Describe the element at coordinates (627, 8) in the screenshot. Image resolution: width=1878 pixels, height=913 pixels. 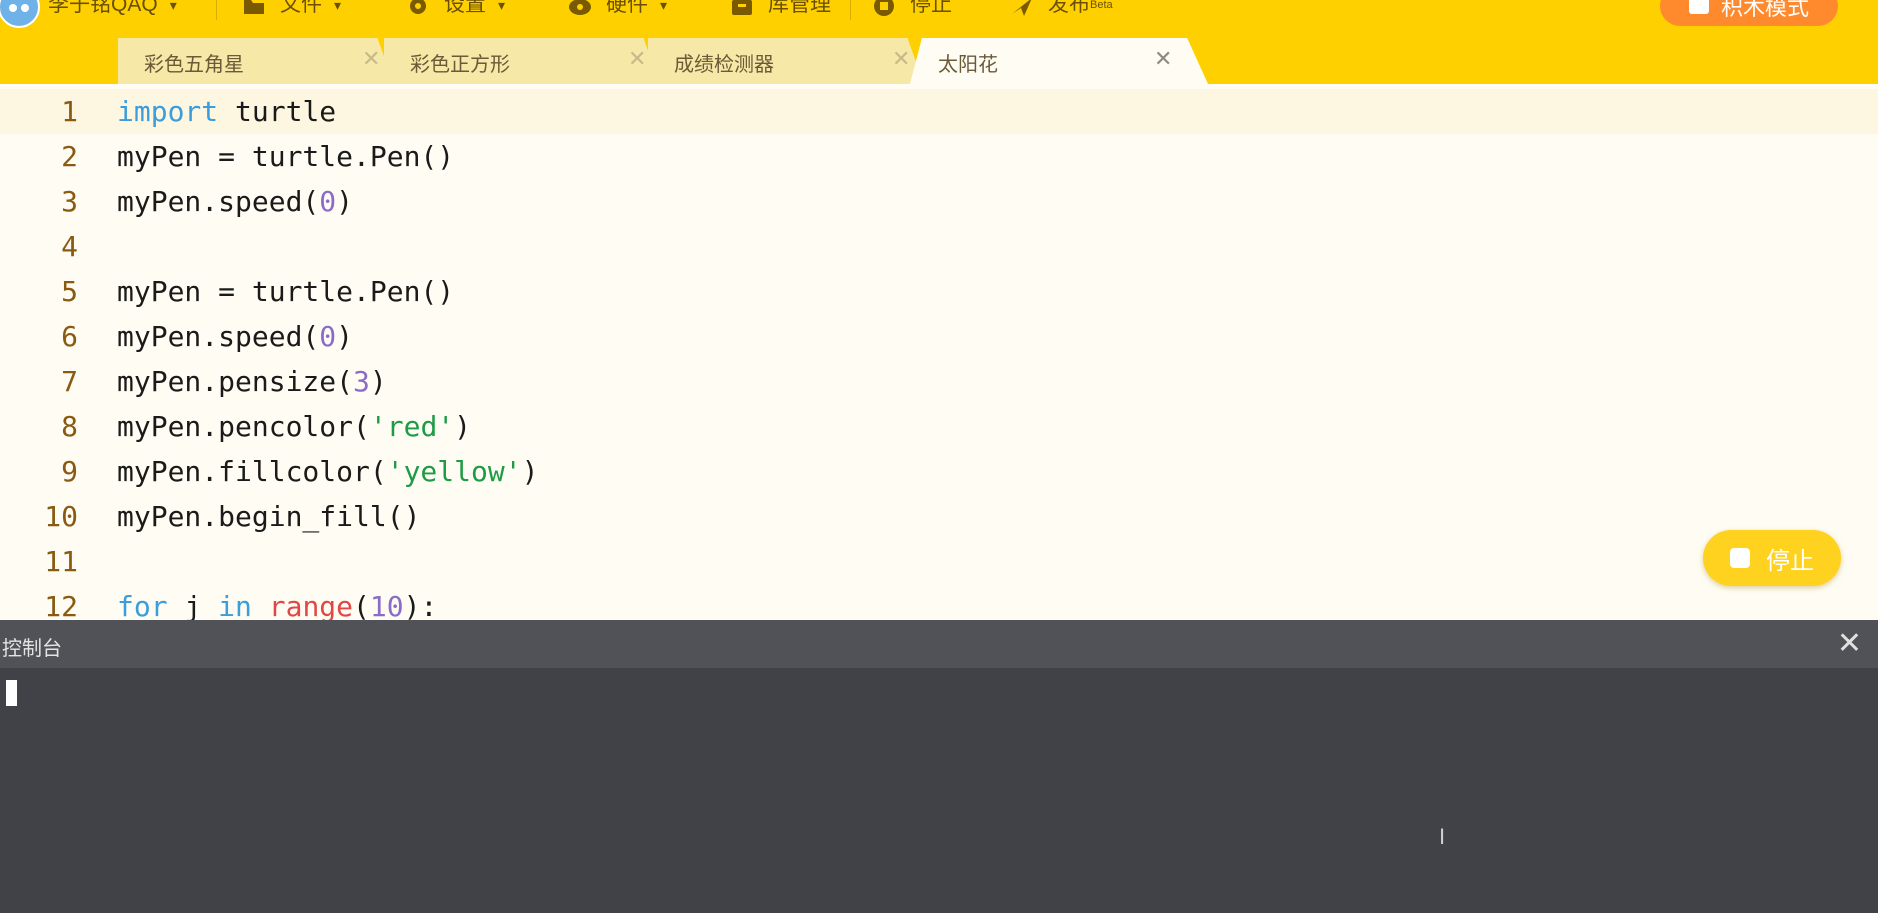
I see `hardware-menu-label: 硬件` at that location.